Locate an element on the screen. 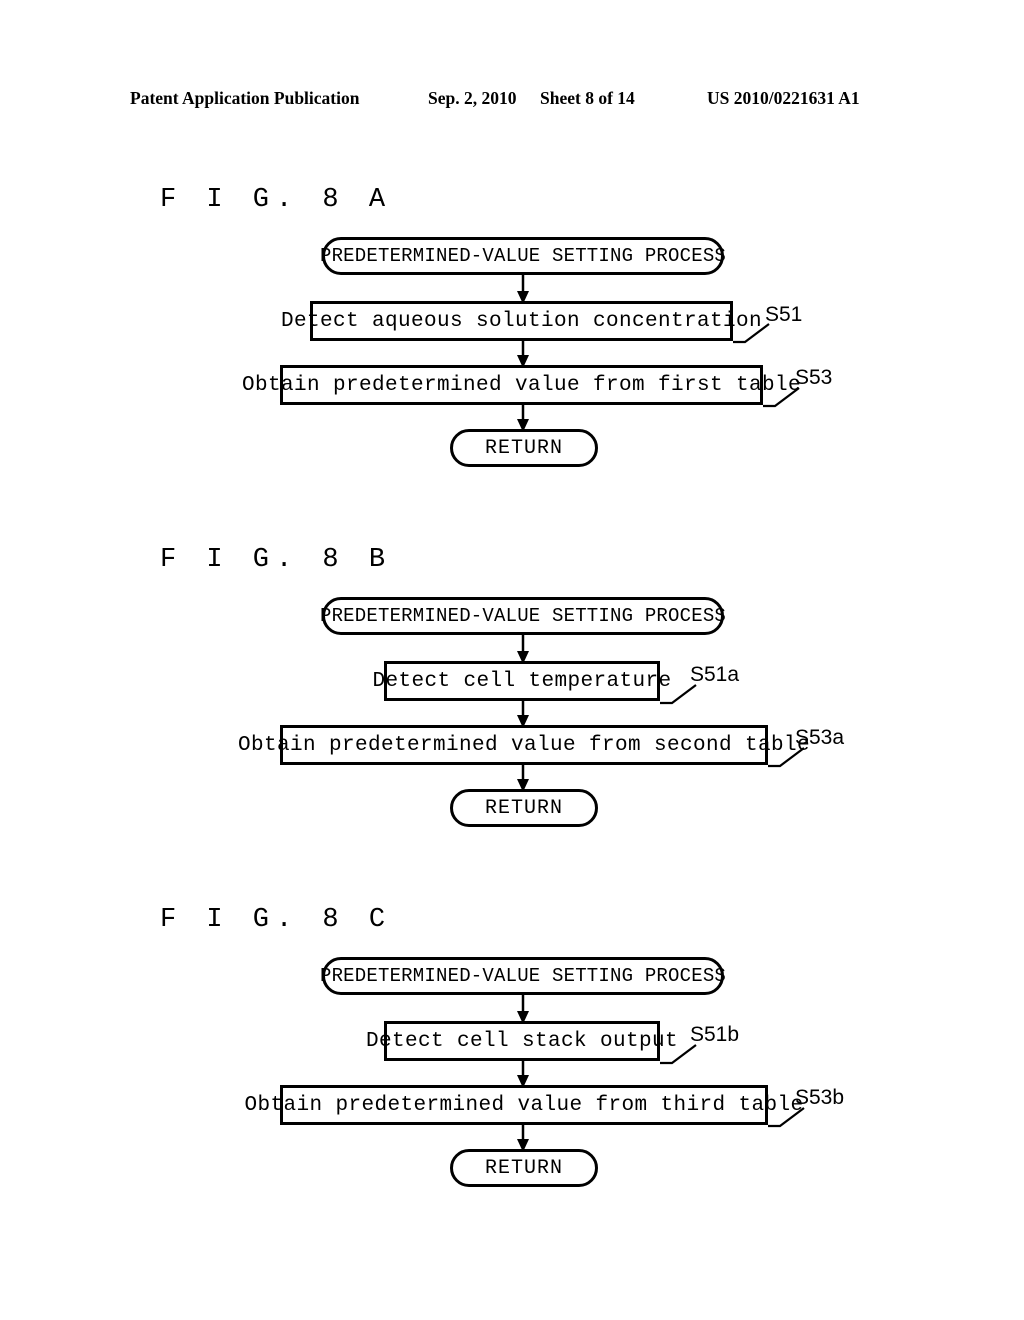 This screenshot has width=1024, height=1320. publication-date: Sep. 2, 2010 is located at coordinates (472, 98).